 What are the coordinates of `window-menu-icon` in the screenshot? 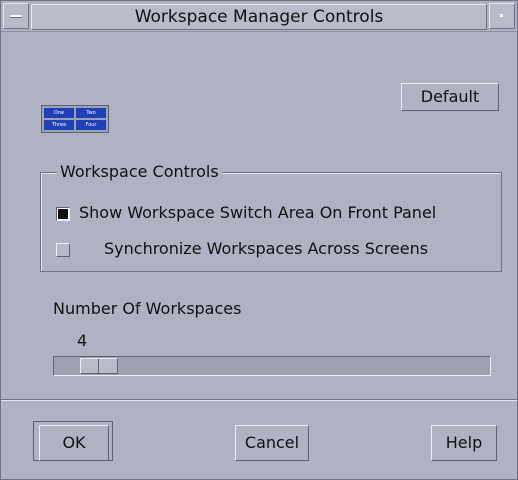 It's located at (16, 16).